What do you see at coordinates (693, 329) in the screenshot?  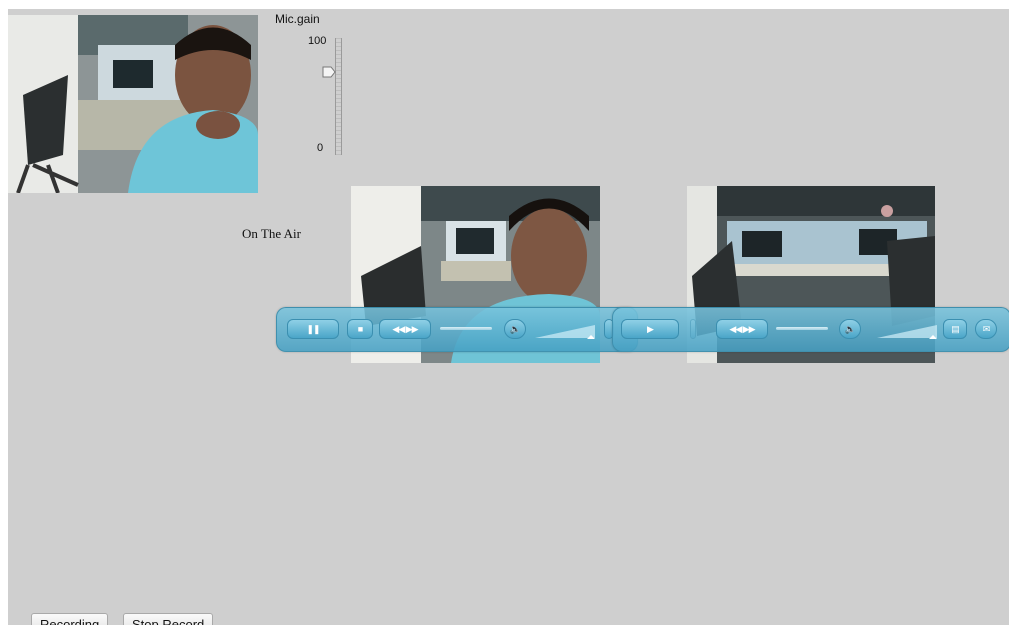 I see `stop-button` at bounding box center [693, 329].